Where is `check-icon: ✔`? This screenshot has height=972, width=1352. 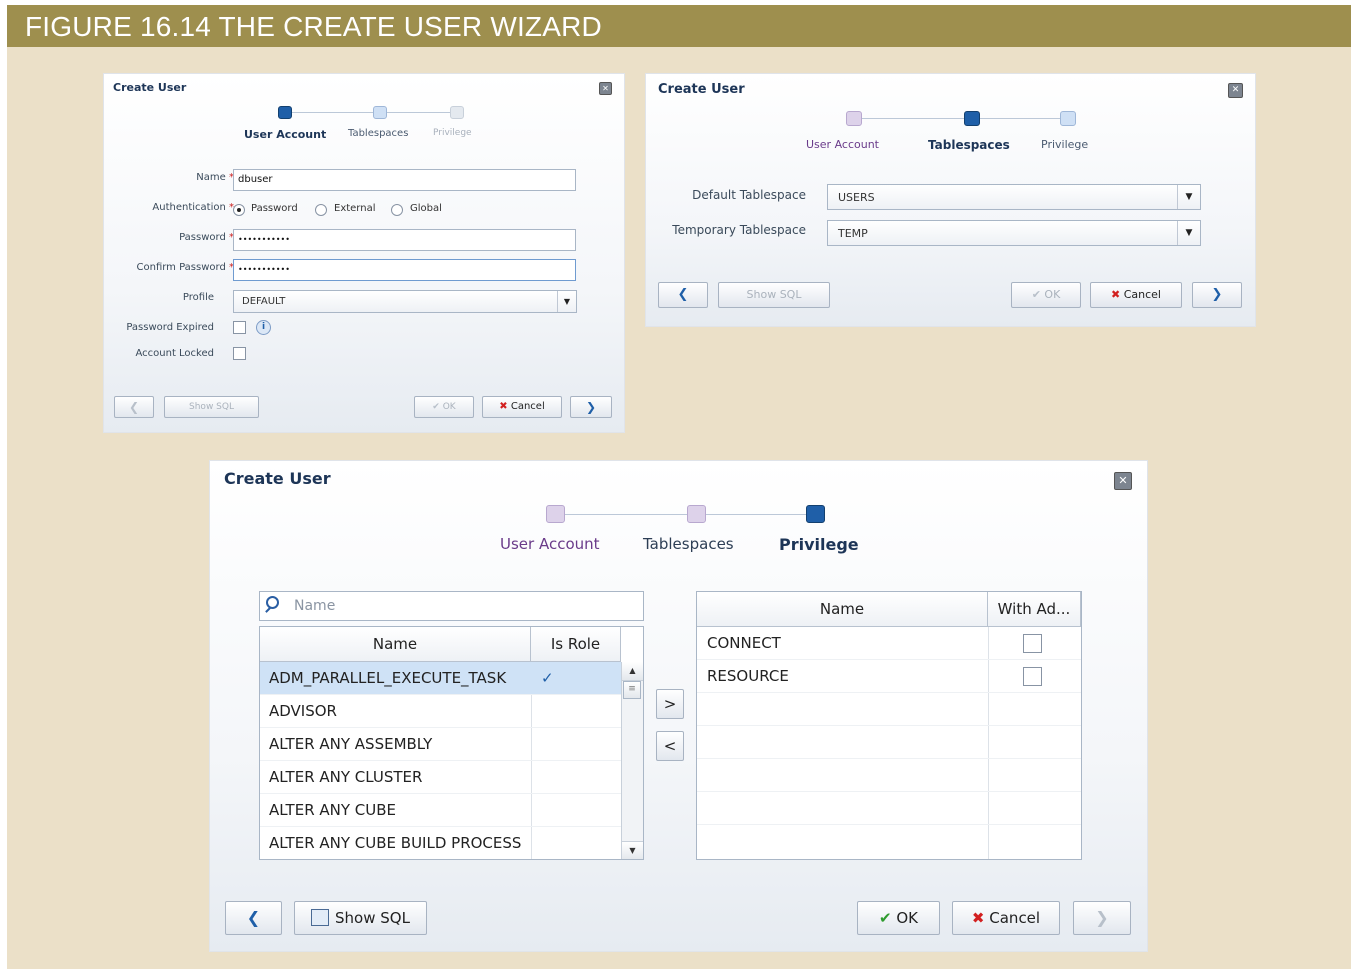 check-icon: ✔ is located at coordinates (1036, 294).